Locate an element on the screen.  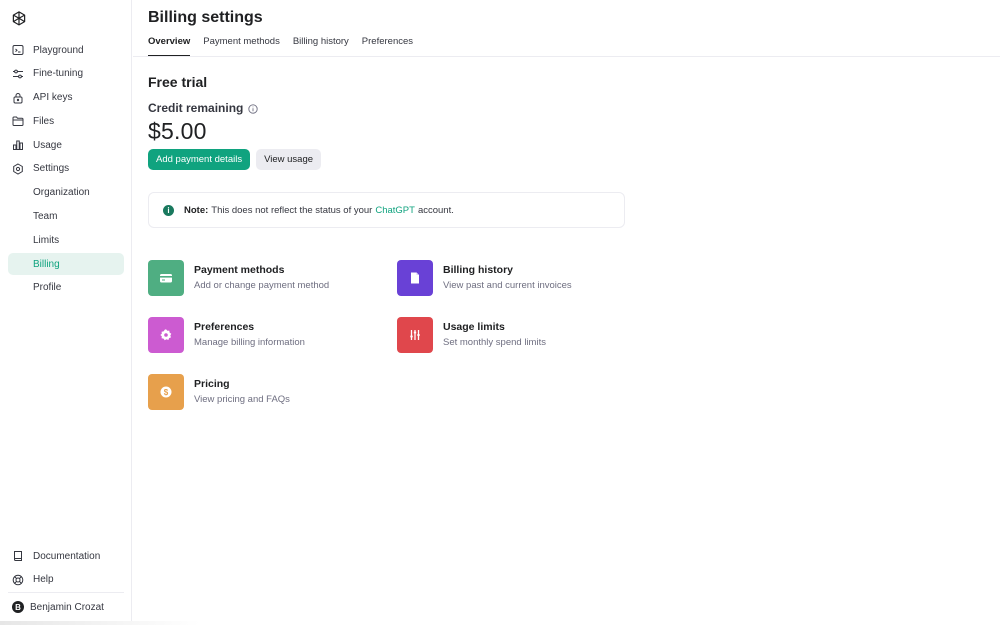
view-usage-button: View usage is located at coordinates (289, 159).